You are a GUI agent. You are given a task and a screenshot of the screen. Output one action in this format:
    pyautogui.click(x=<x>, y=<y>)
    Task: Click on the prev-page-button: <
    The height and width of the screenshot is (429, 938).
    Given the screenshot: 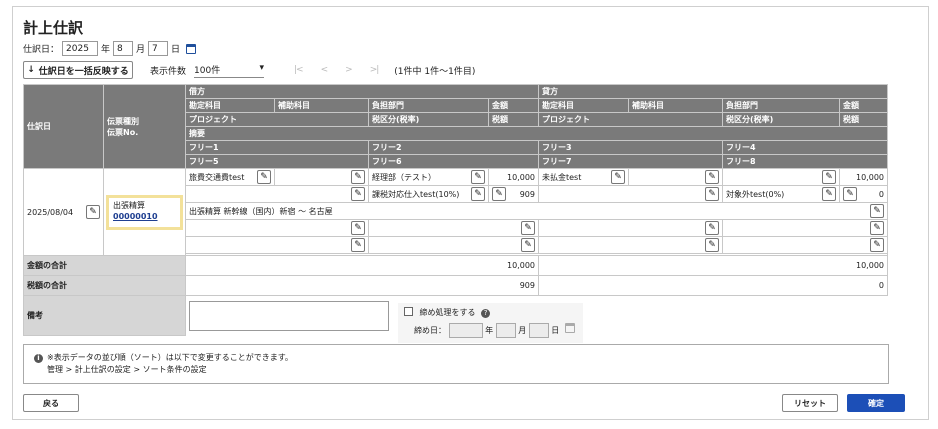 What is the action you would take?
    pyautogui.click(x=324, y=70)
    